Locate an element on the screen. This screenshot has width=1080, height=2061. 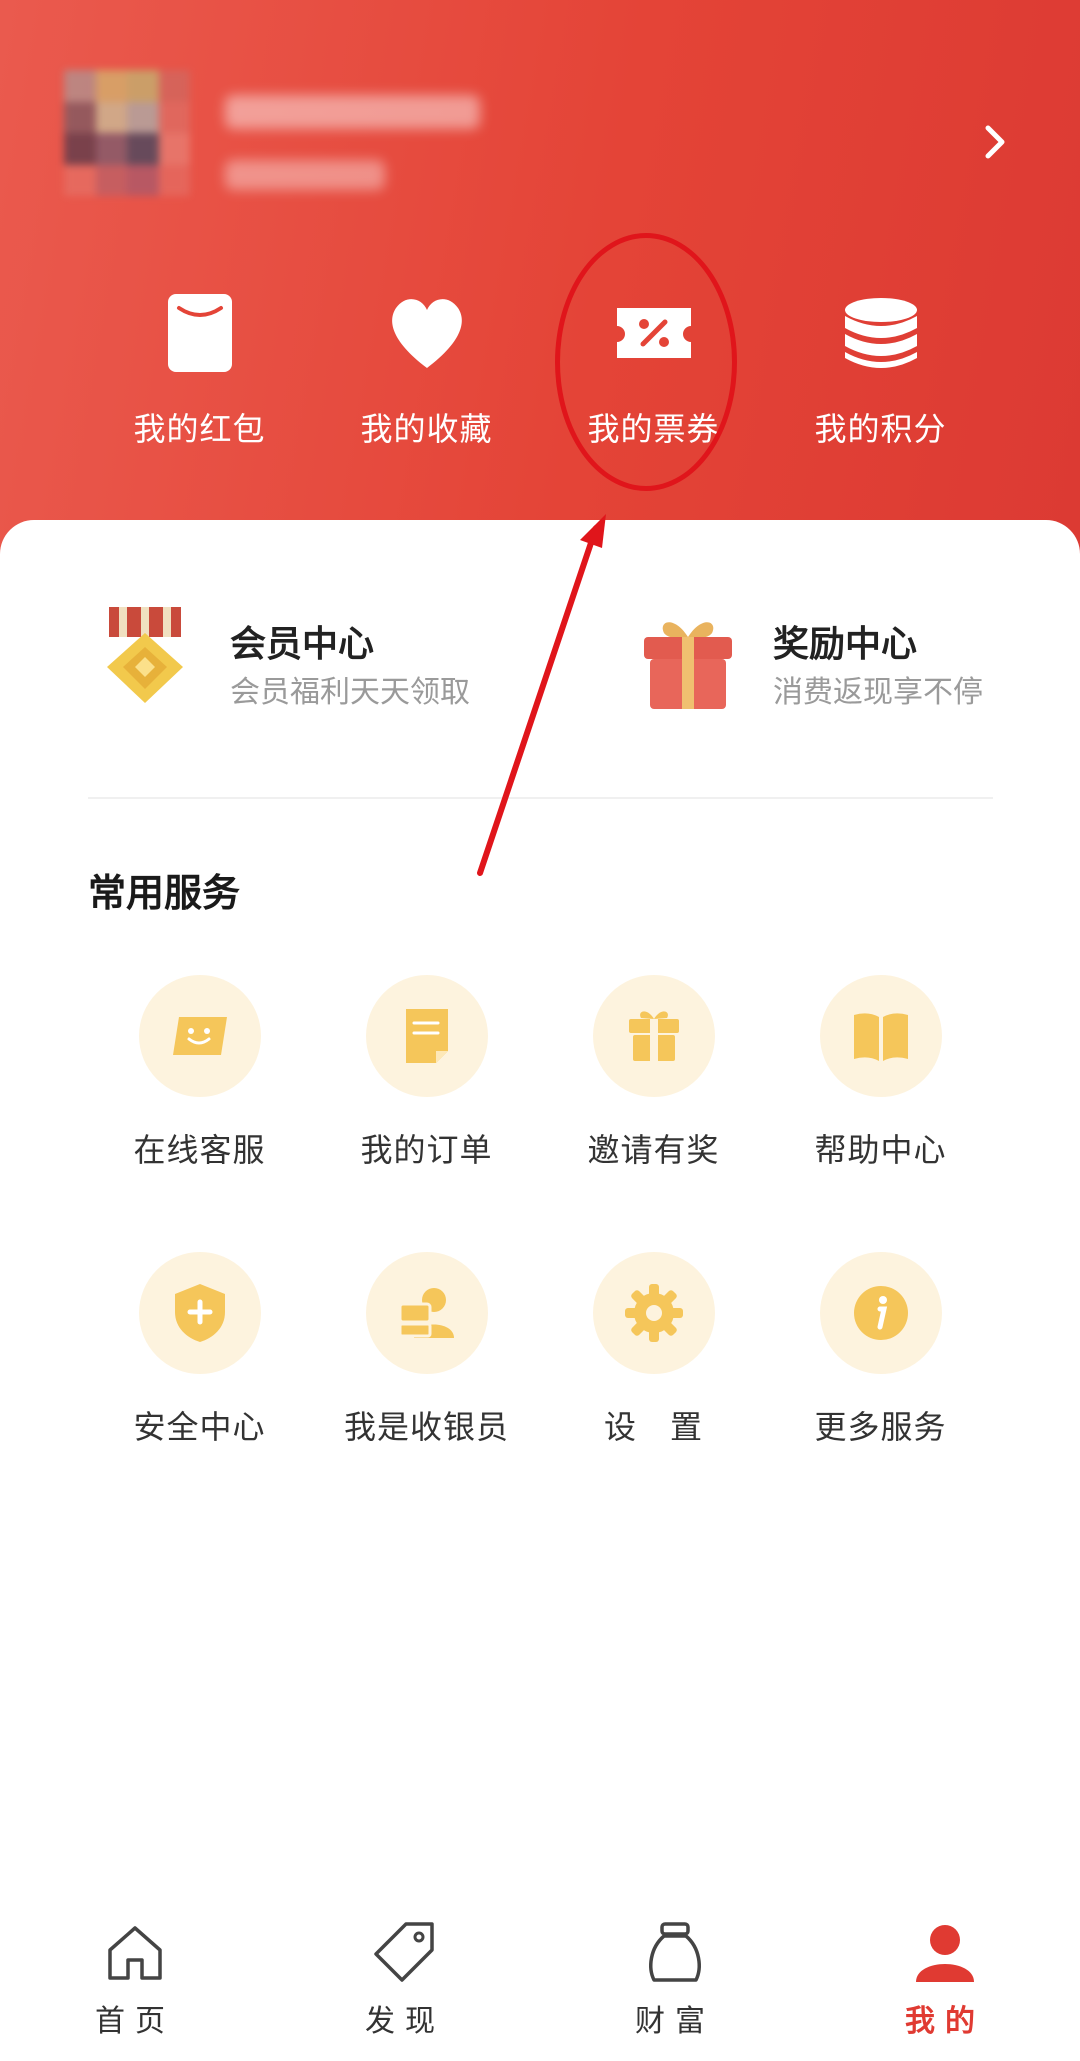
smile-ticket-icon is located at coordinates (199, 1036).